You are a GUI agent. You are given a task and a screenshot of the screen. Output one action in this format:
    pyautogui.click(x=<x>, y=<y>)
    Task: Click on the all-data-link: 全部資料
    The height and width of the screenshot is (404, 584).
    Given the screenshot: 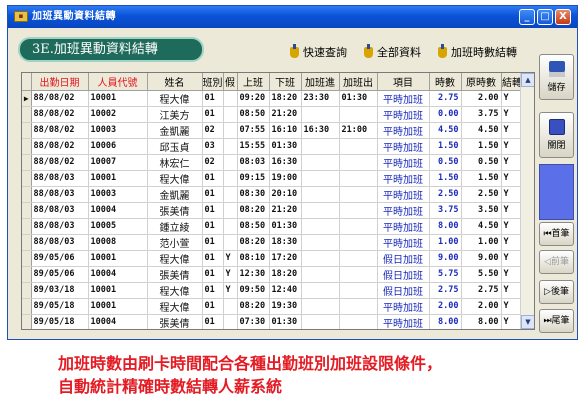 What is the action you would take?
    pyautogui.click(x=392, y=51)
    